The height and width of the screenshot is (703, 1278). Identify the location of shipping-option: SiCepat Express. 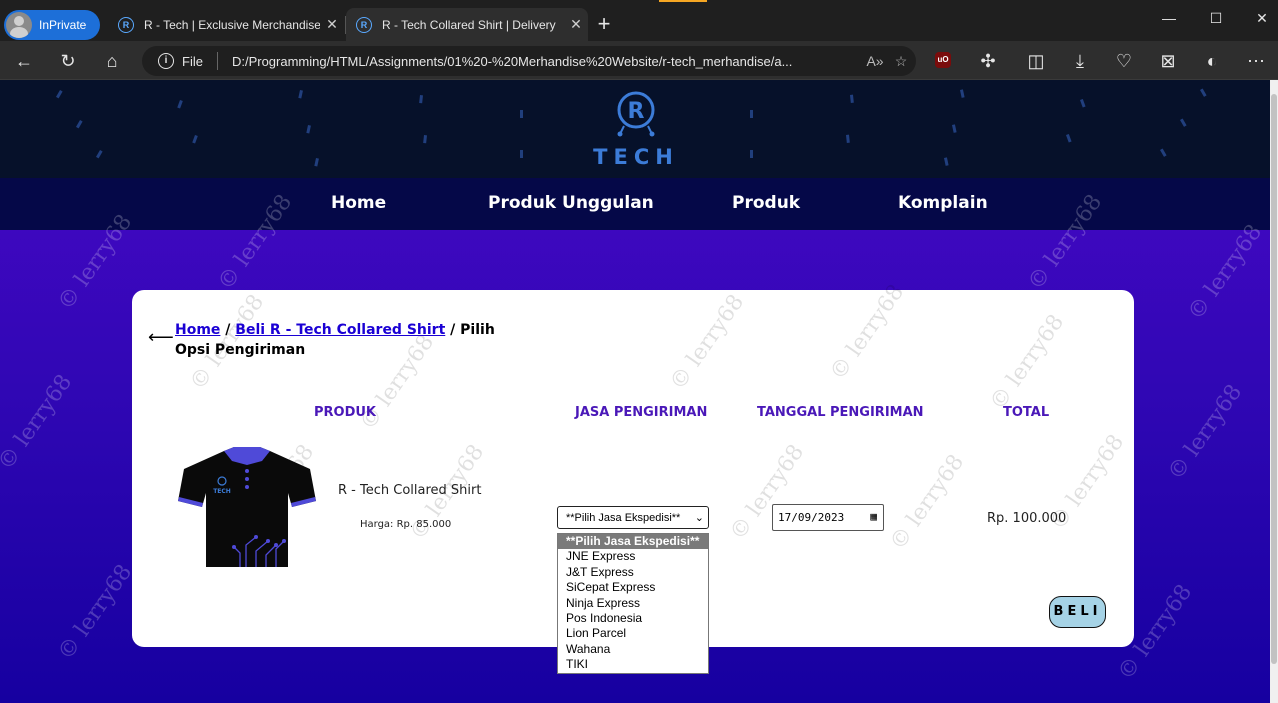
(633, 587).